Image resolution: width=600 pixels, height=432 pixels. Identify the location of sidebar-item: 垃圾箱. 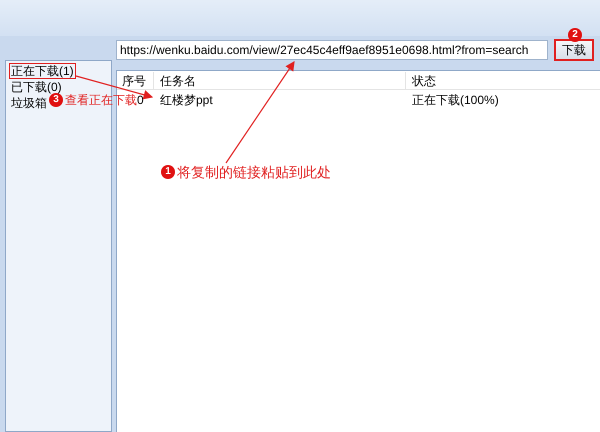
(29, 103).